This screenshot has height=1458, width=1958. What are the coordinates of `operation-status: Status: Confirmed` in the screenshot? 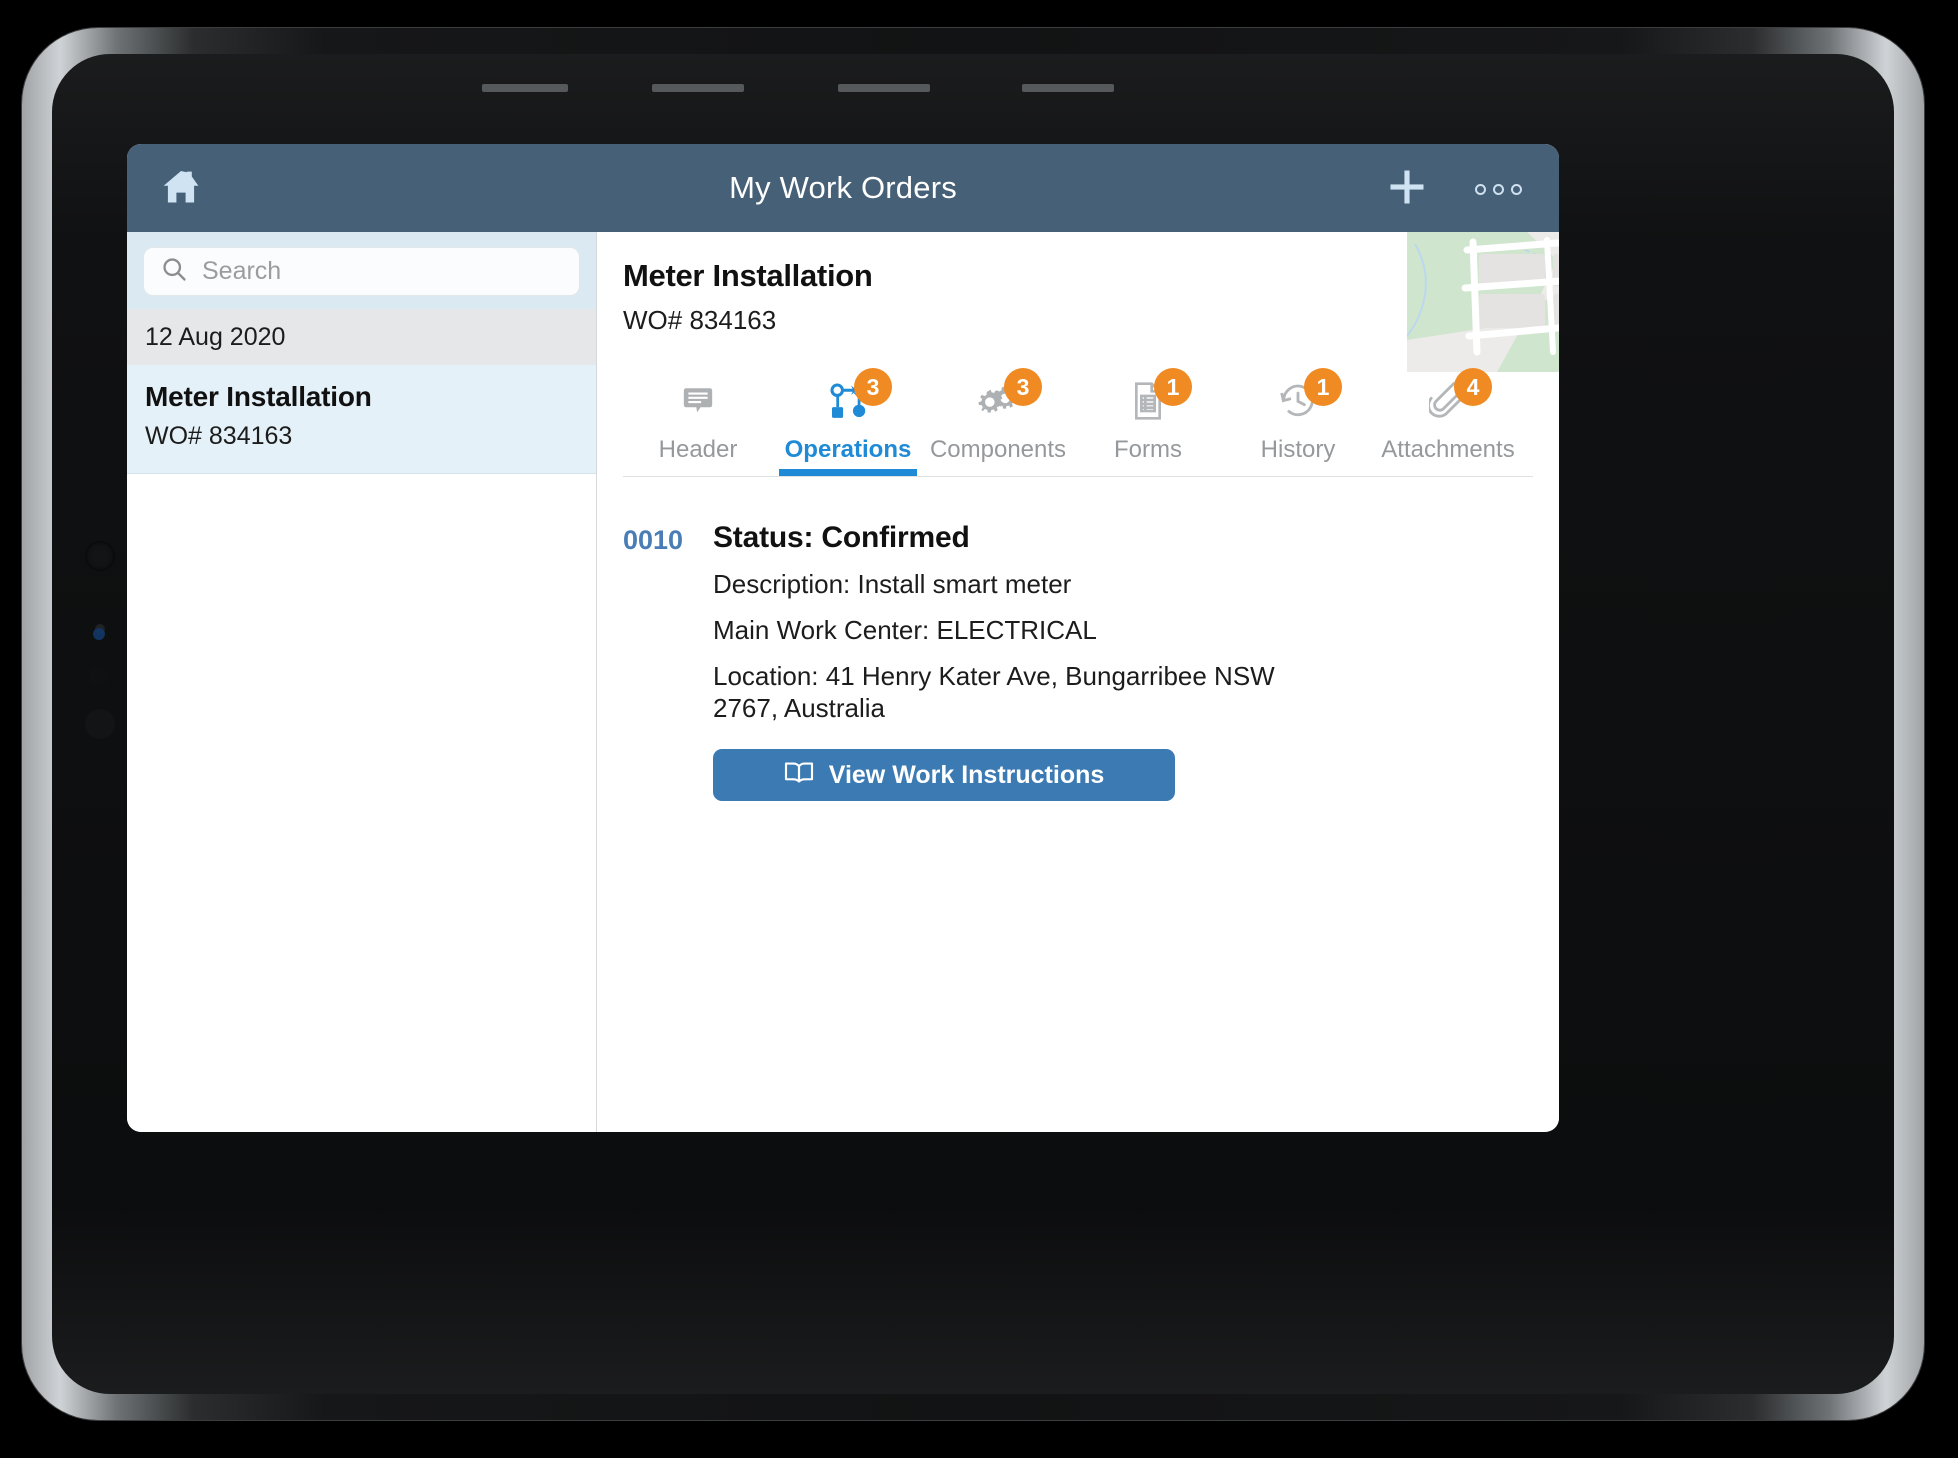 It's located at (841, 537).